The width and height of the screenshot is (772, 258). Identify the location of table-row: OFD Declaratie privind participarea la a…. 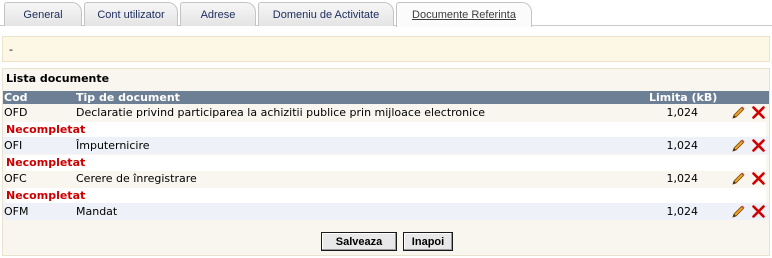
(386, 112).